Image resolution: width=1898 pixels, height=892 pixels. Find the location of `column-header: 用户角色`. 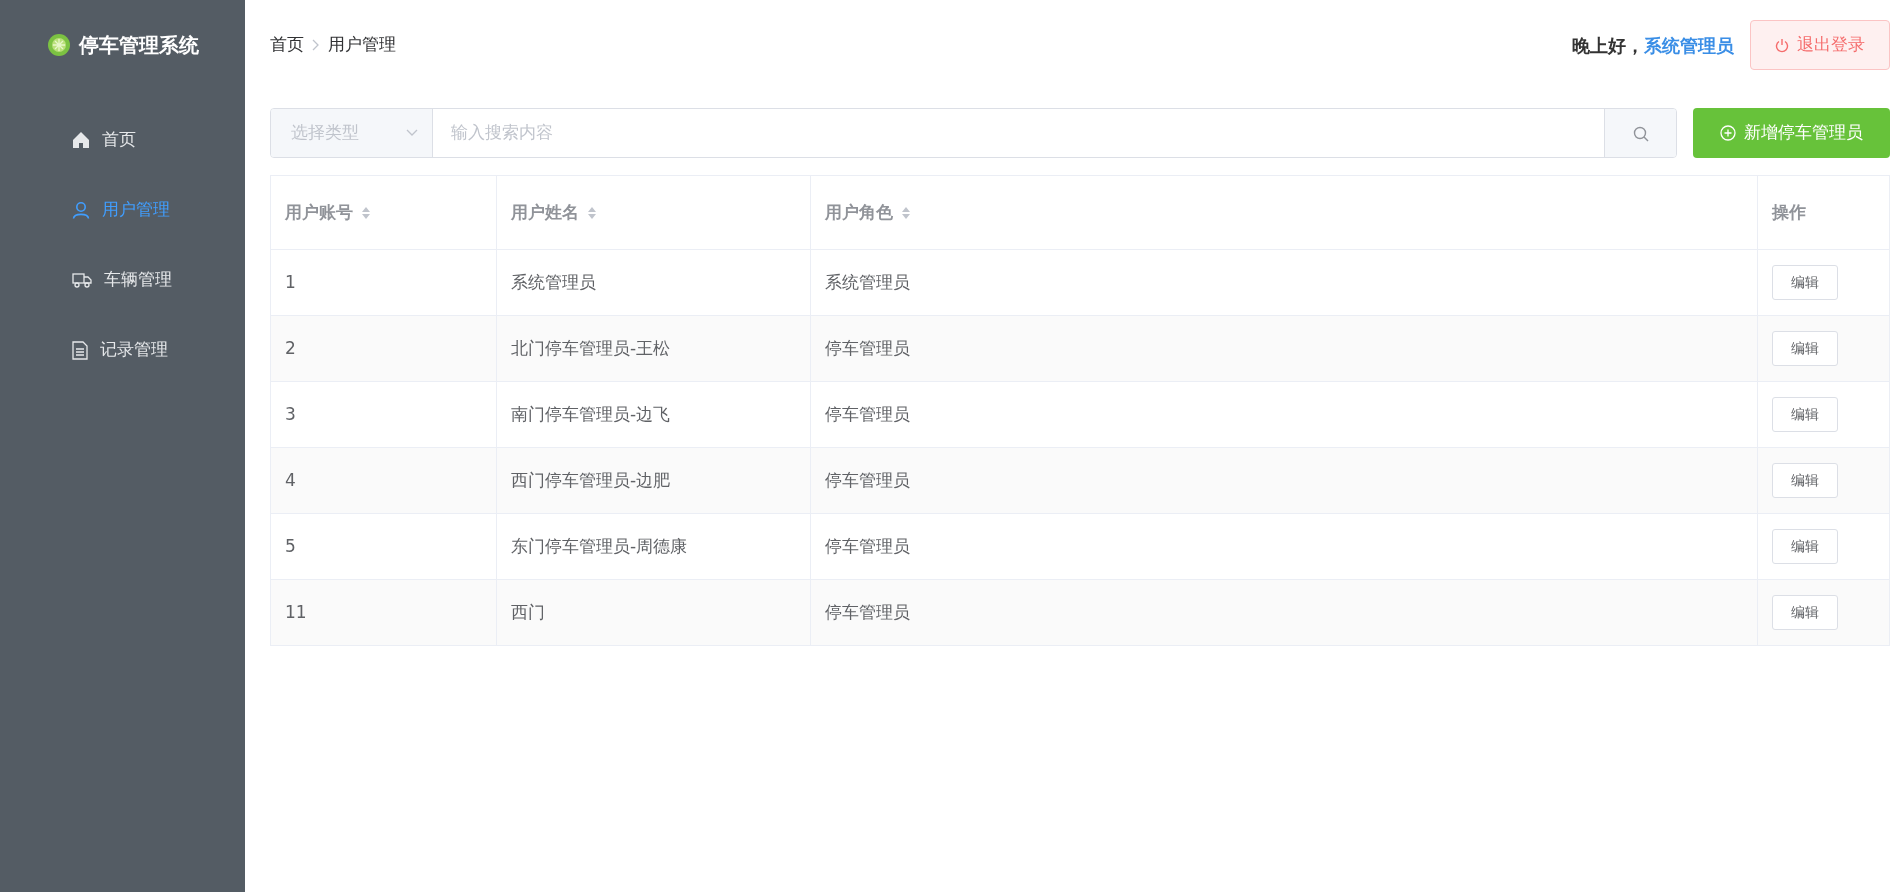

column-header: 用户角色 is located at coordinates (868, 212).